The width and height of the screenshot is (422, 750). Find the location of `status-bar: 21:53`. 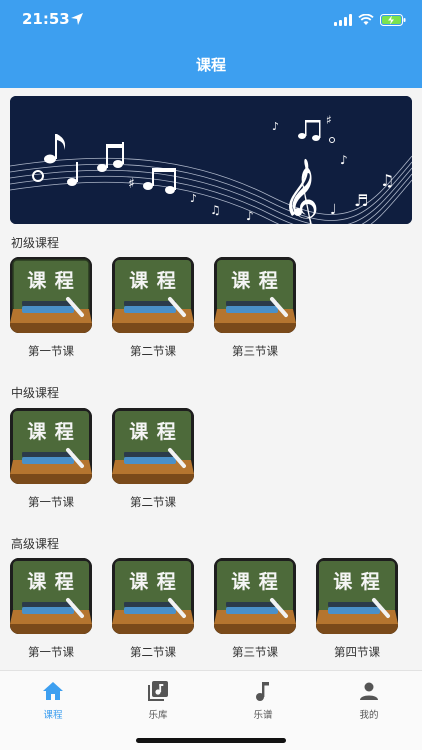

status-bar: 21:53 is located at coordinates (211, 21).